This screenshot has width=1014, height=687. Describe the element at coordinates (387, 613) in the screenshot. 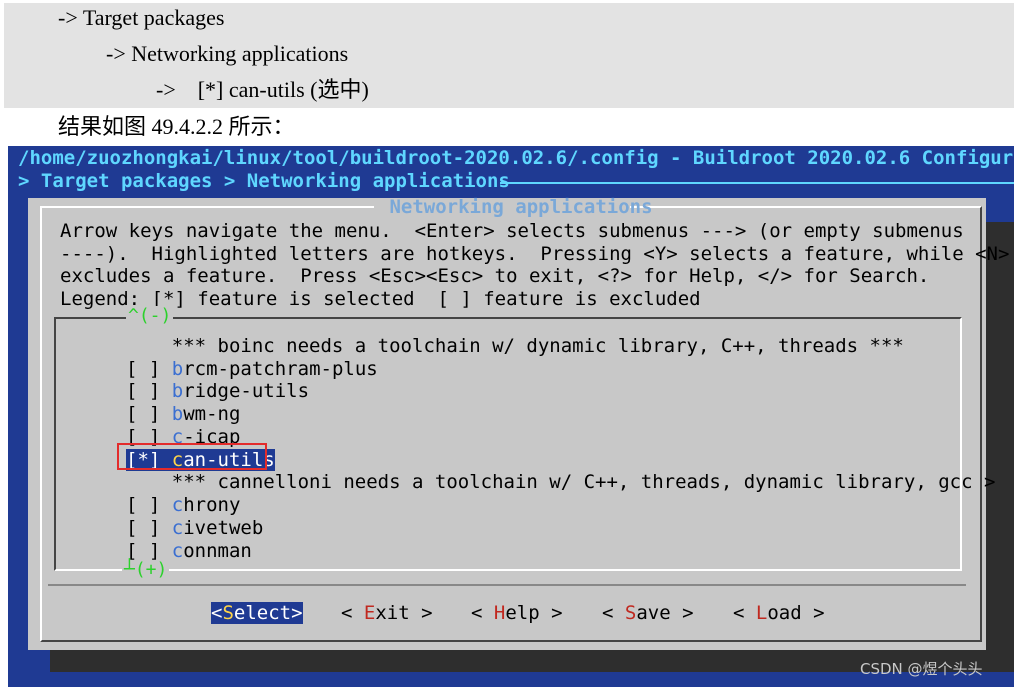

I see `exit-button: < Exit >` at that location.